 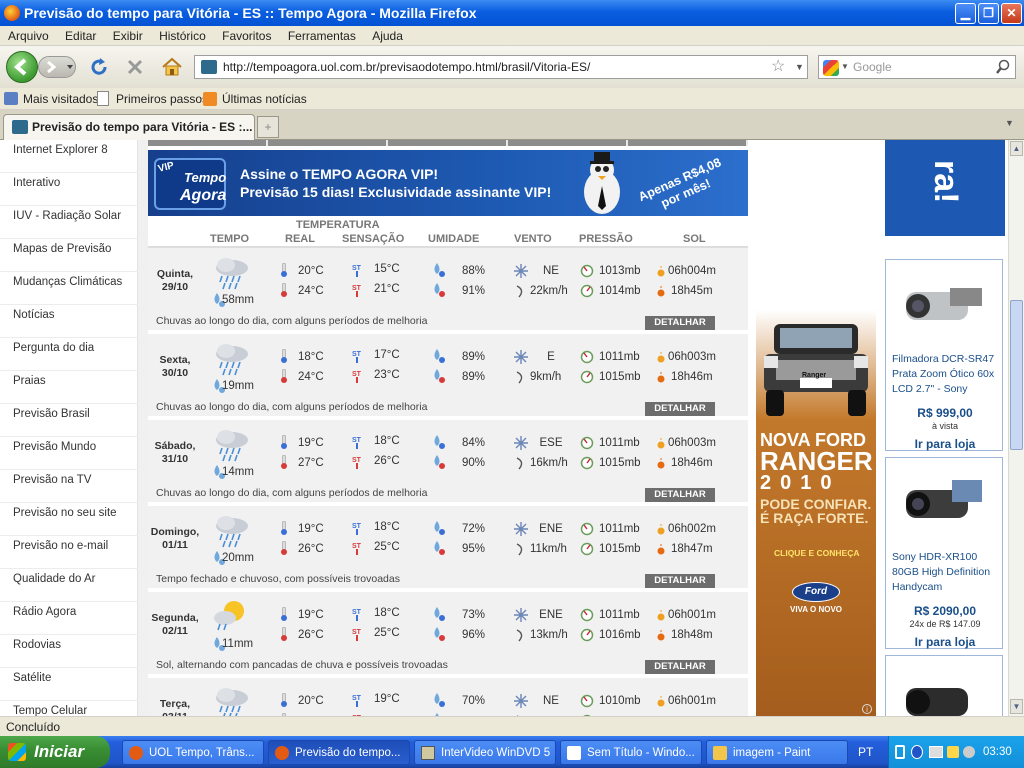 I want to click on page-icon, so click(x=103, y=98).